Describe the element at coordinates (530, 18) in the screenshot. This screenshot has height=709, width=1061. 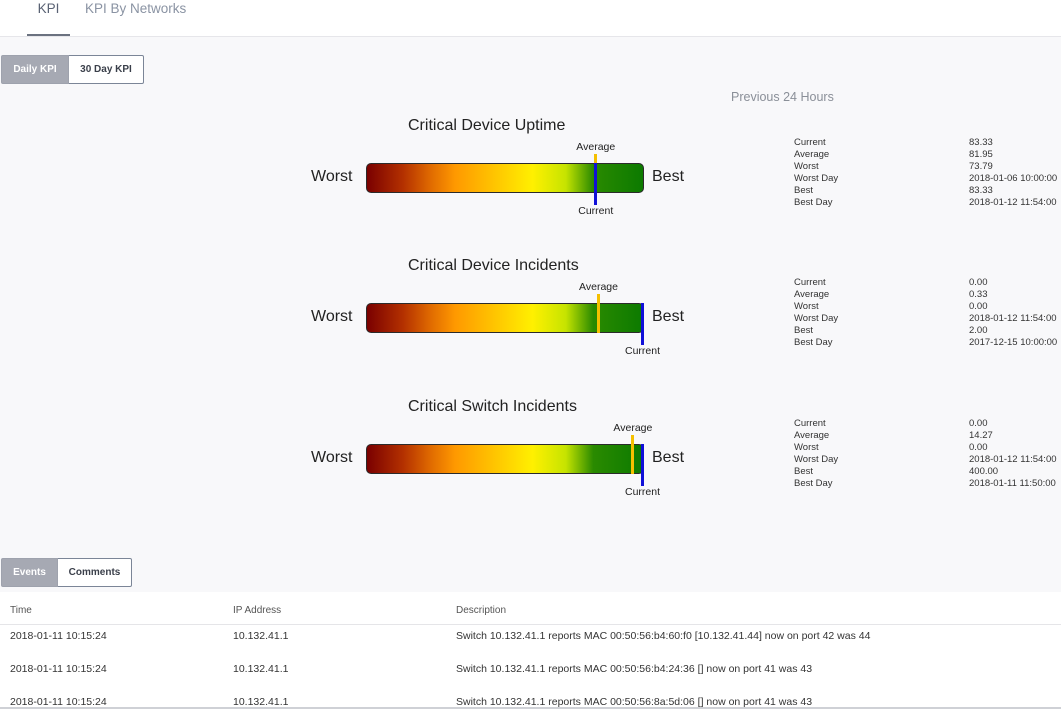
I see `top-tab-bar: KPI KPI By Networks` at that location.